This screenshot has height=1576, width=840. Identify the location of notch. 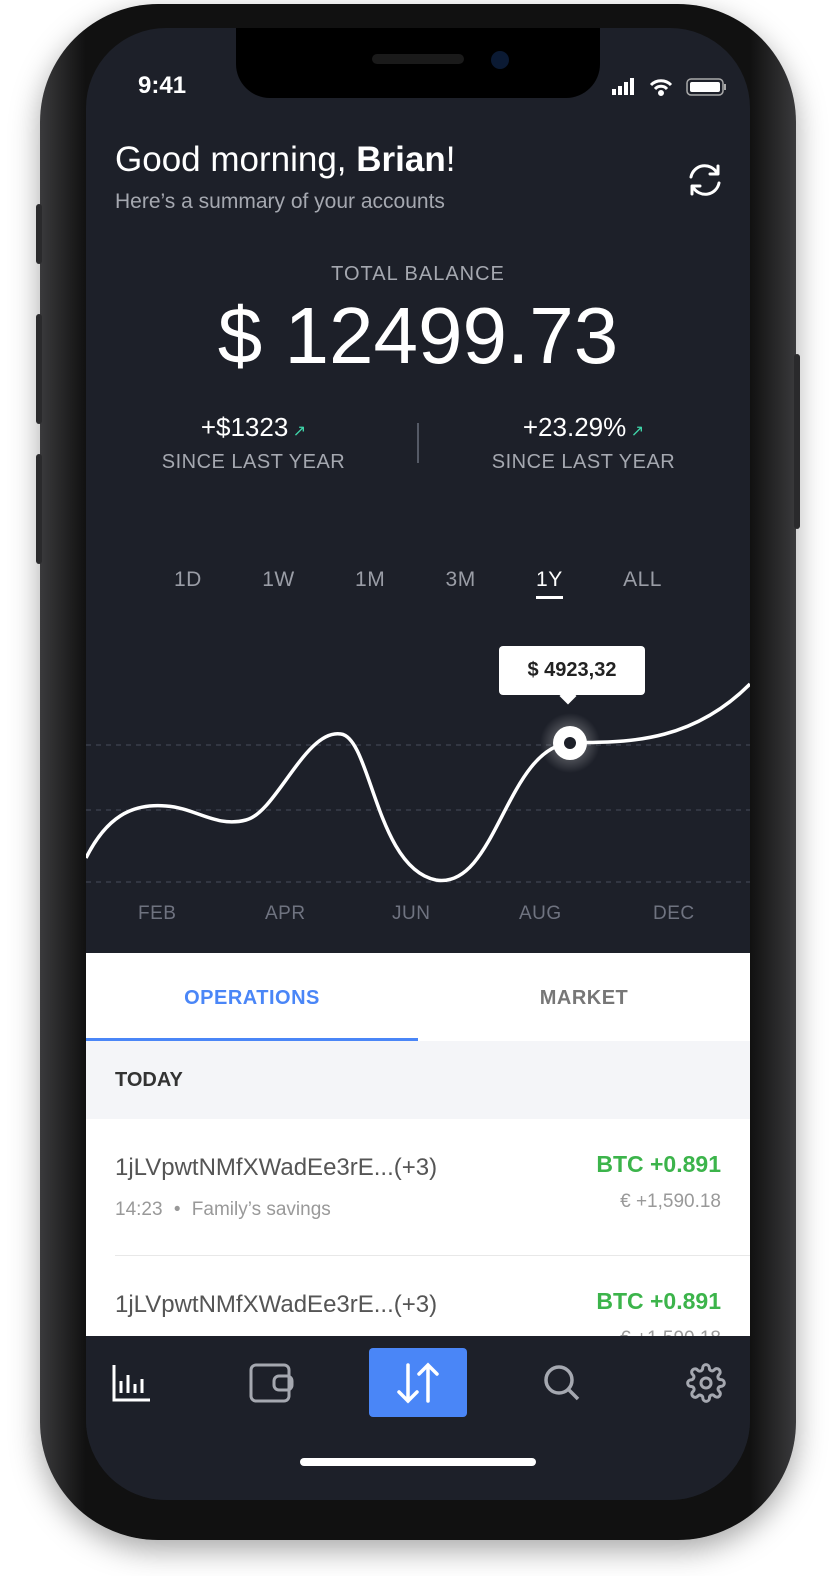
(418, 63).